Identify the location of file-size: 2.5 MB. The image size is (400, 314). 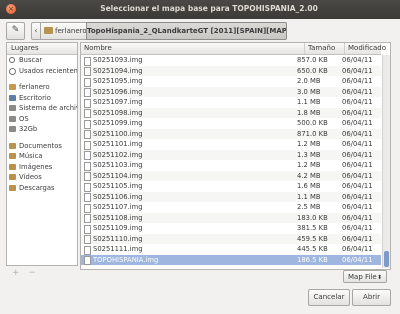
(309, 207).